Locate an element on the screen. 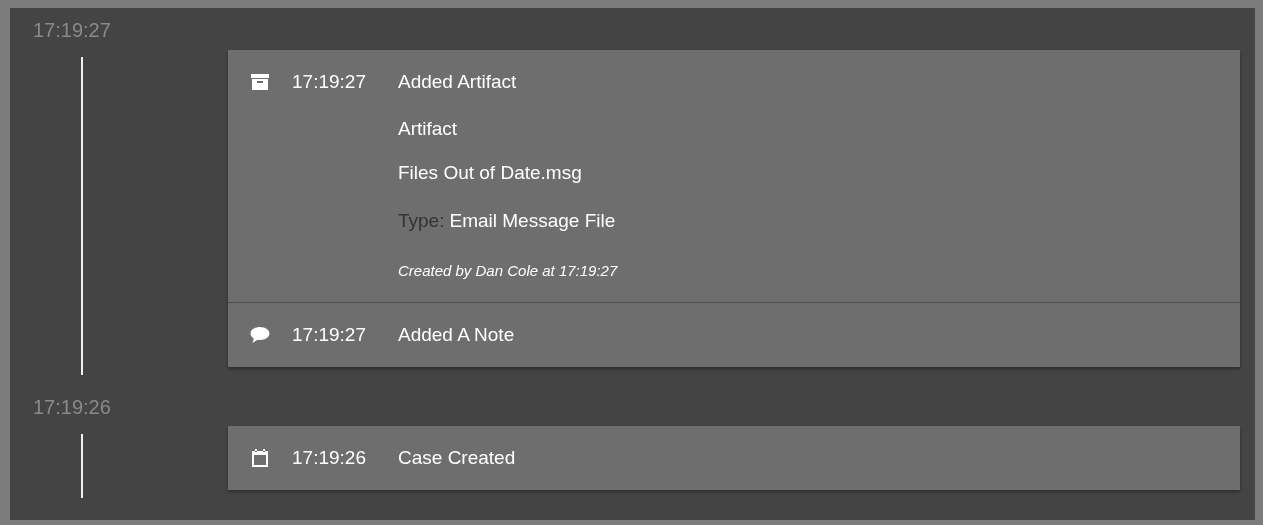 This screenshot has width=1263, height=525. event-title: Added Artifact is located at coordinates (457, 82).